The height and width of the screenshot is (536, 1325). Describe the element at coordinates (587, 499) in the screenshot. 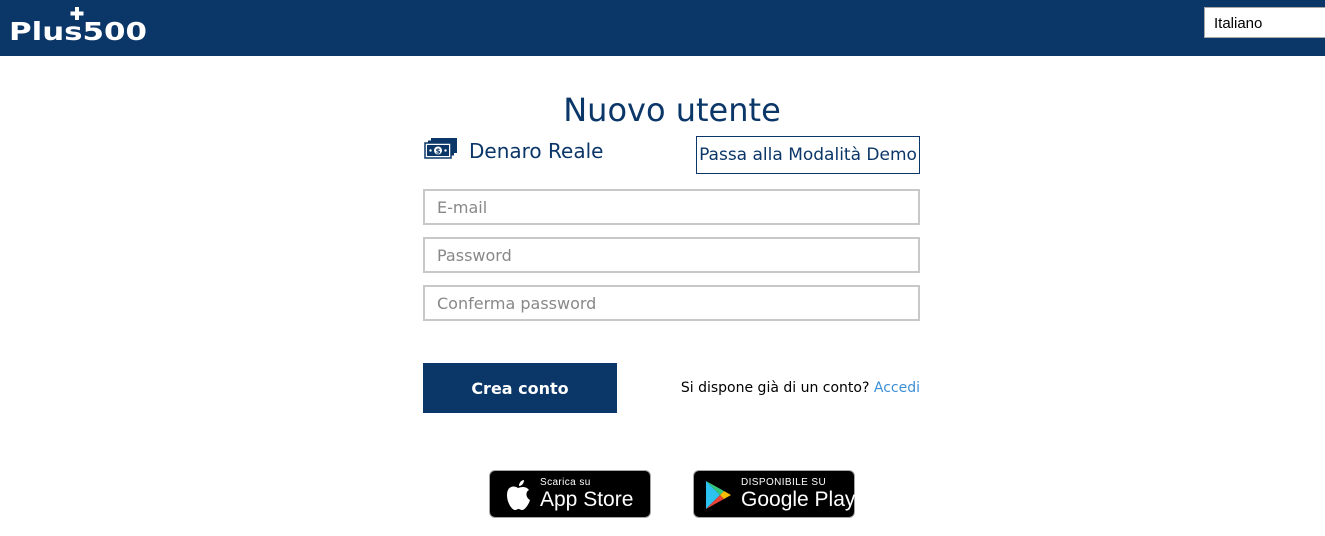

I see `app-store-big-text: App Store` at that location.